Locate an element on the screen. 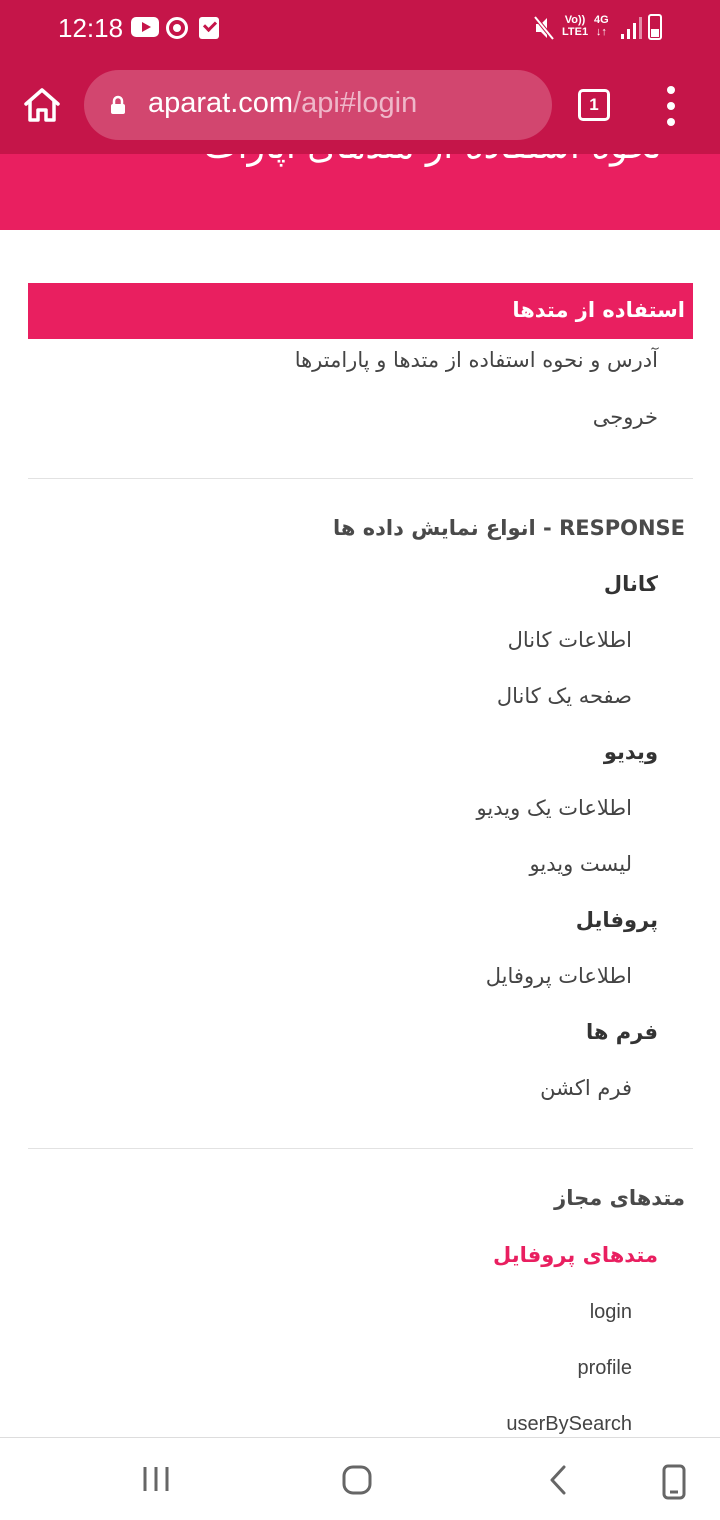 This screenshot has height=1520, width=720. nav-item-output: خروجی is located at coordinates (625, 417).